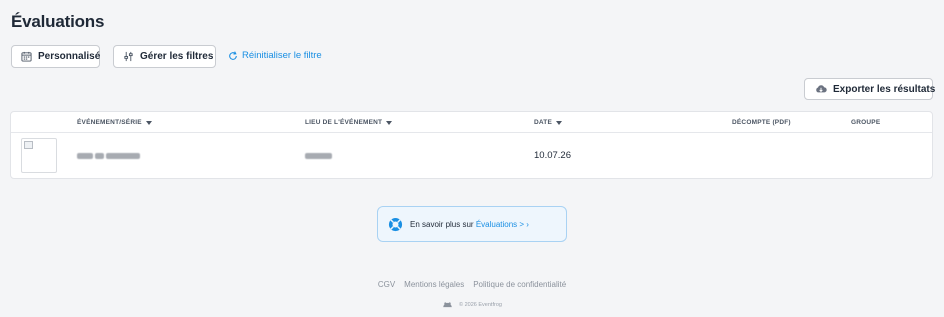 This screenshot has height=317, width=944. Describe the element at coordinates (39, 155) in the screenshot. I see `event-thumbnail` at that location.